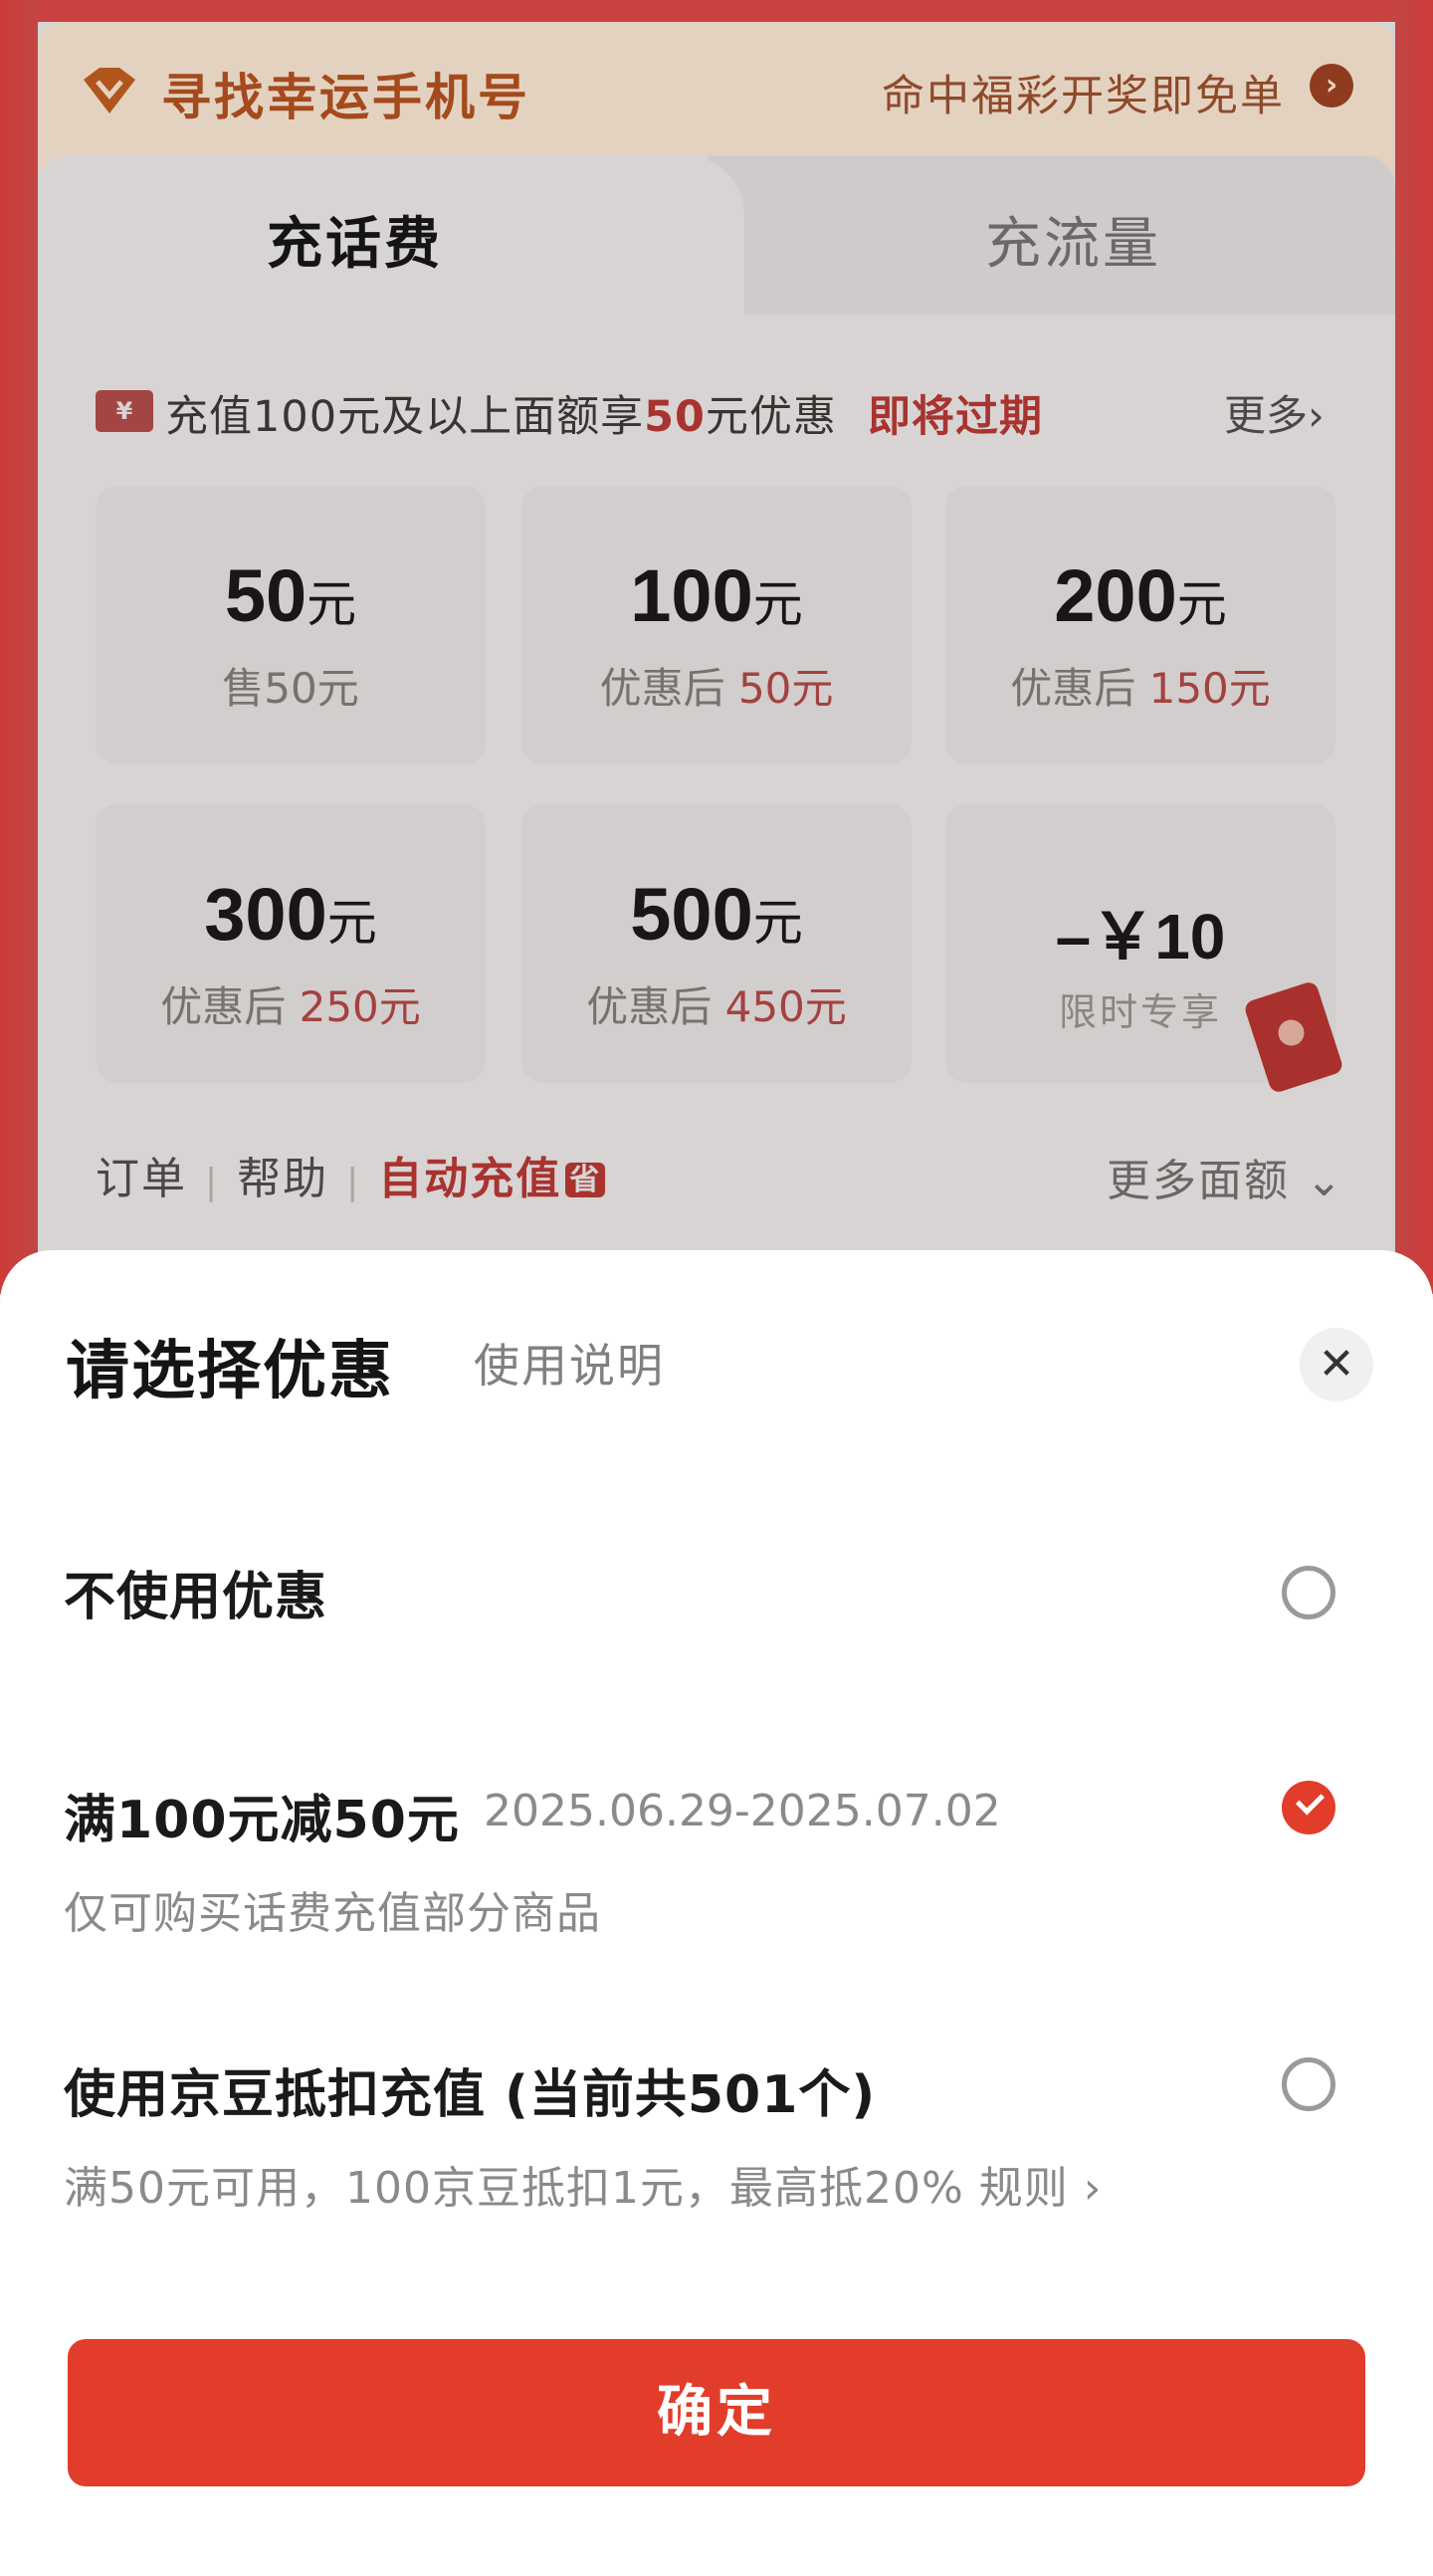 The height and width of the screenshot is (2576, 1433). I want to click on tile-amount-value: 300, so click(265, 914).